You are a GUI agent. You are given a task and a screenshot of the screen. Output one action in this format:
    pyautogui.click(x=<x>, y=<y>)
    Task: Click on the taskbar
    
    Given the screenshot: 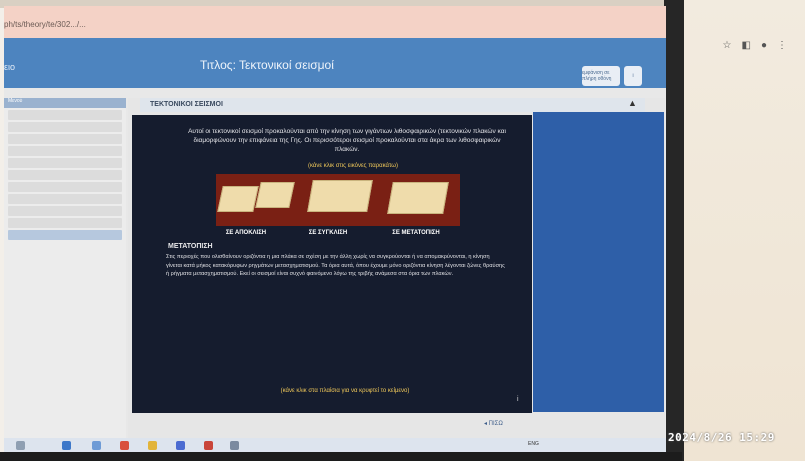 What is the action you would take?
    pyautogui.click(x=335, y=445)
    